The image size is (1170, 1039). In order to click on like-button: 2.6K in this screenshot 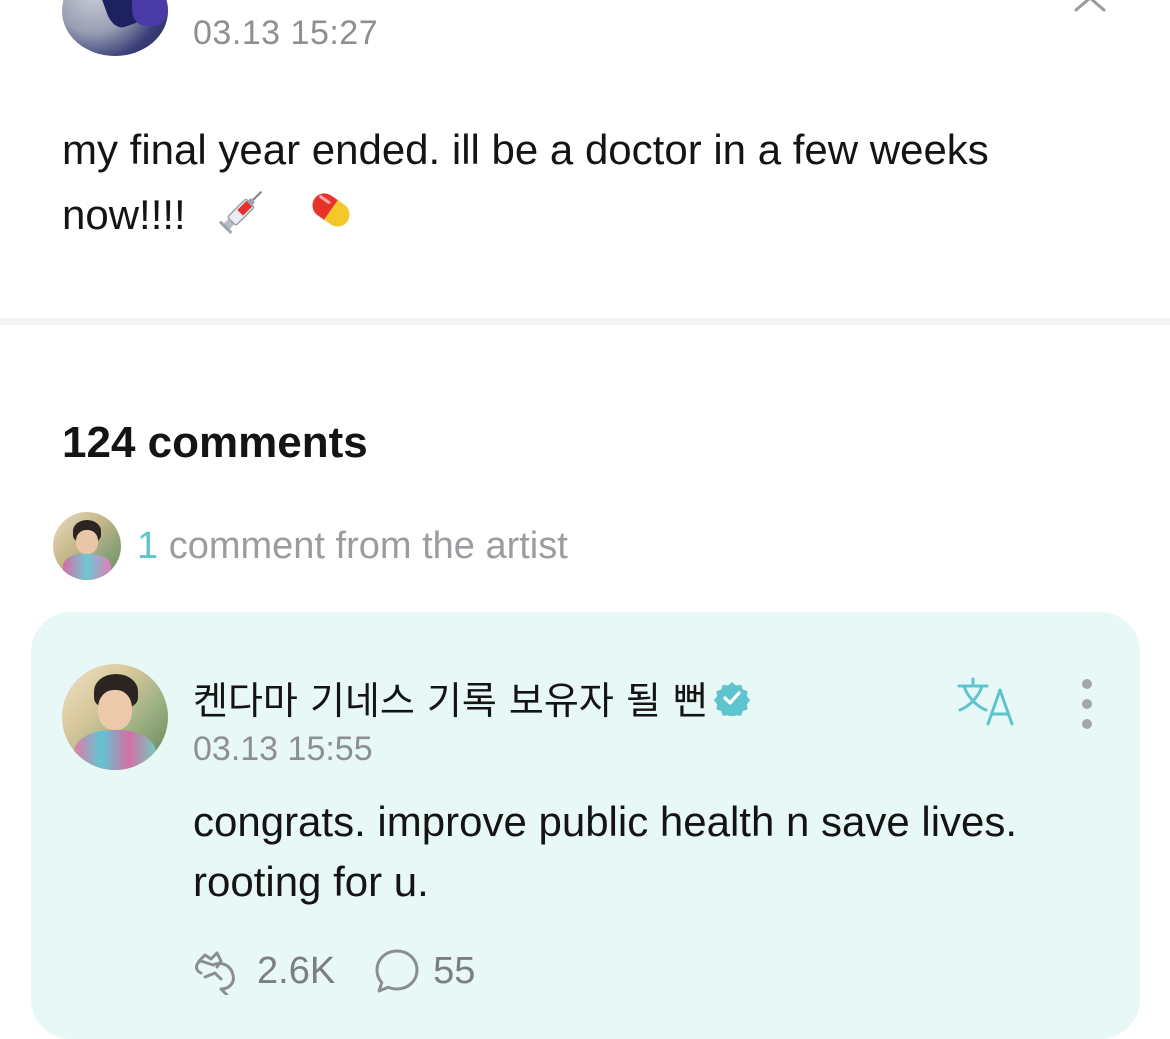, I will do `click(263, 971)`.